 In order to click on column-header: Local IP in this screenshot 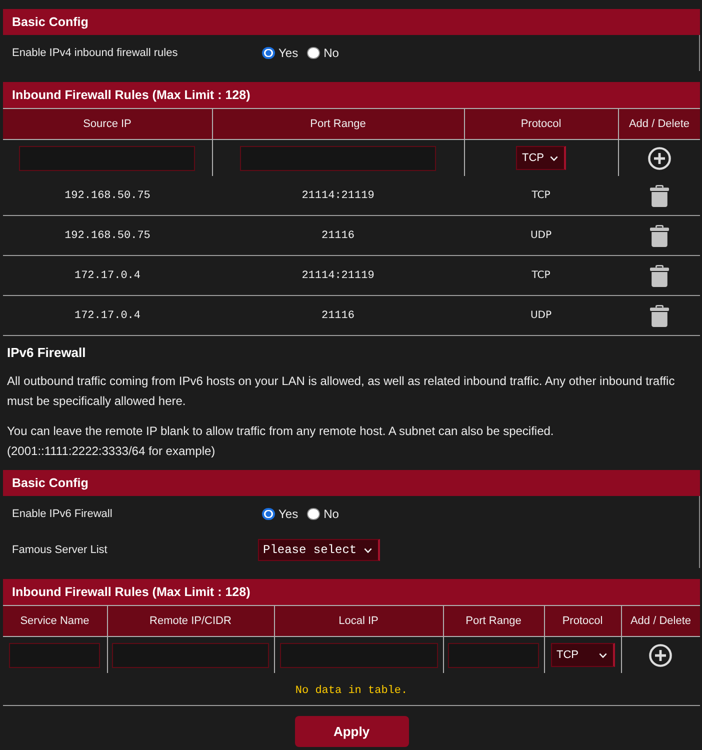, I will do `click(358, 621)`.